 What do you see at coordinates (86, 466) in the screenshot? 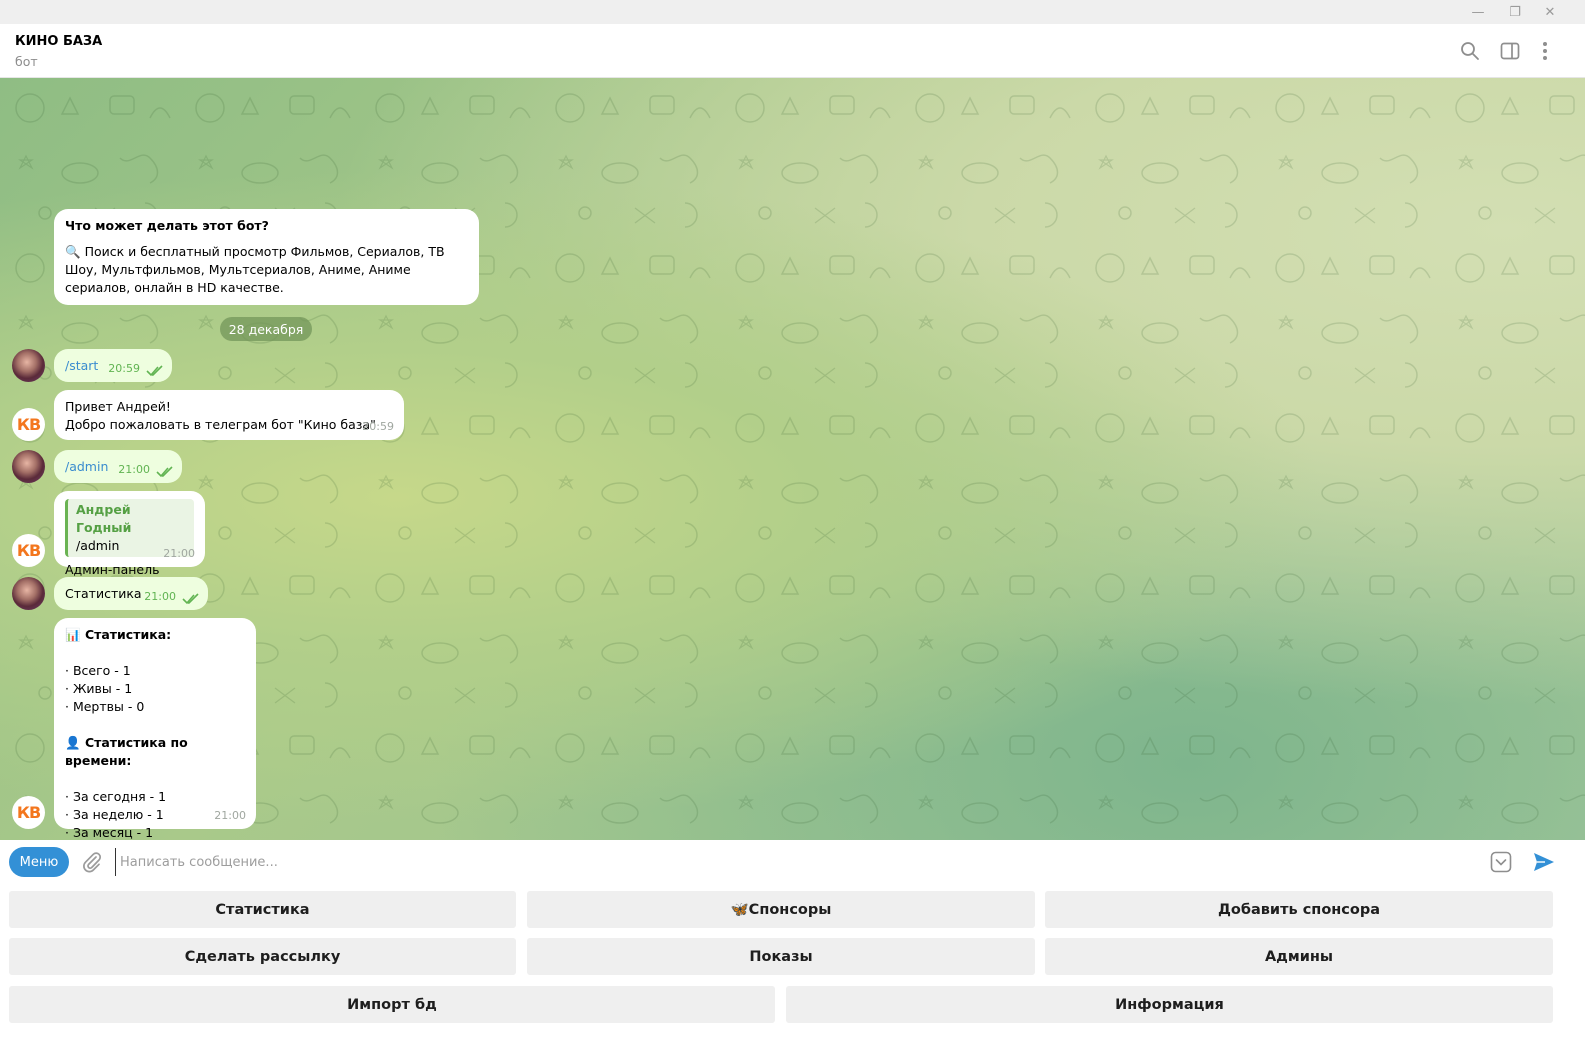
I see `command-text: /admin` at bounding box center [86, 466].